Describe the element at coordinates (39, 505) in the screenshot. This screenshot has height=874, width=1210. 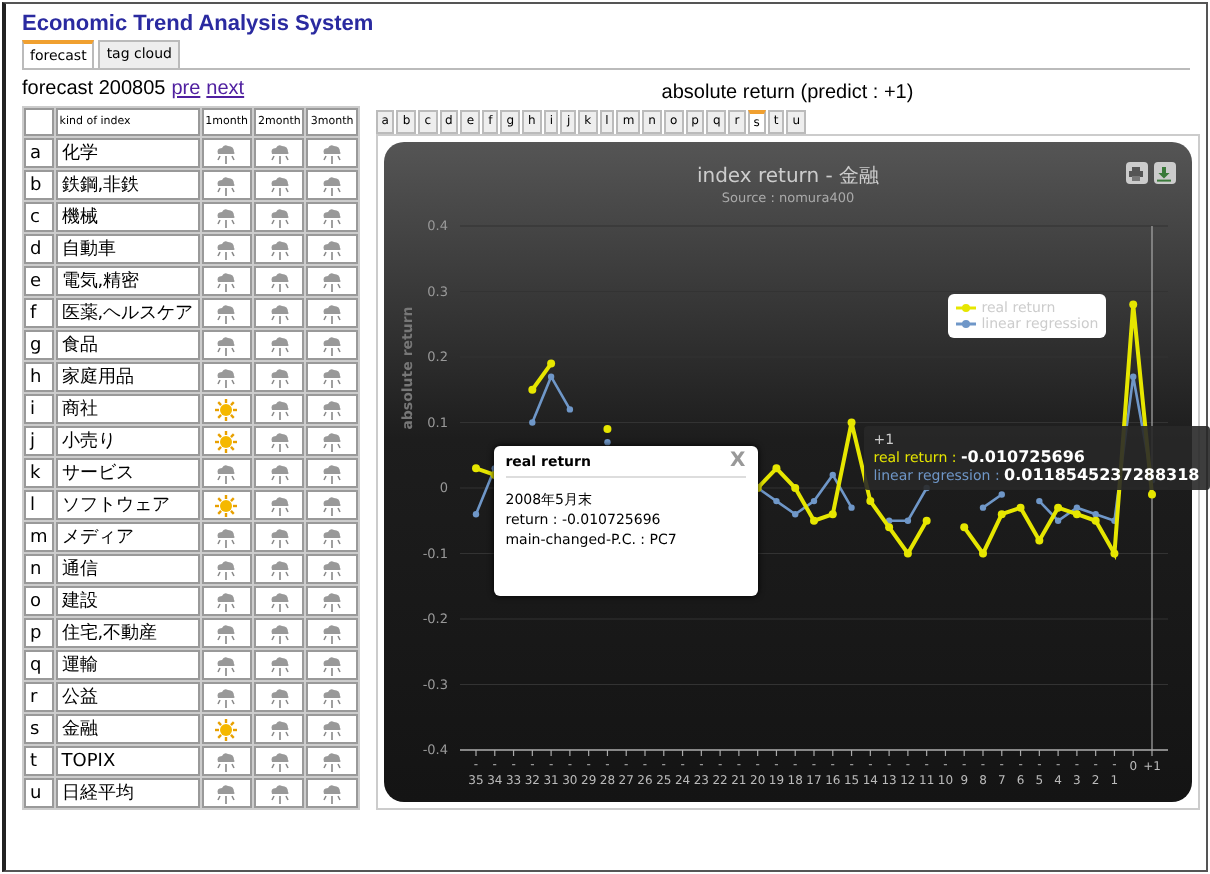
I see `row-letter: l` at that location.